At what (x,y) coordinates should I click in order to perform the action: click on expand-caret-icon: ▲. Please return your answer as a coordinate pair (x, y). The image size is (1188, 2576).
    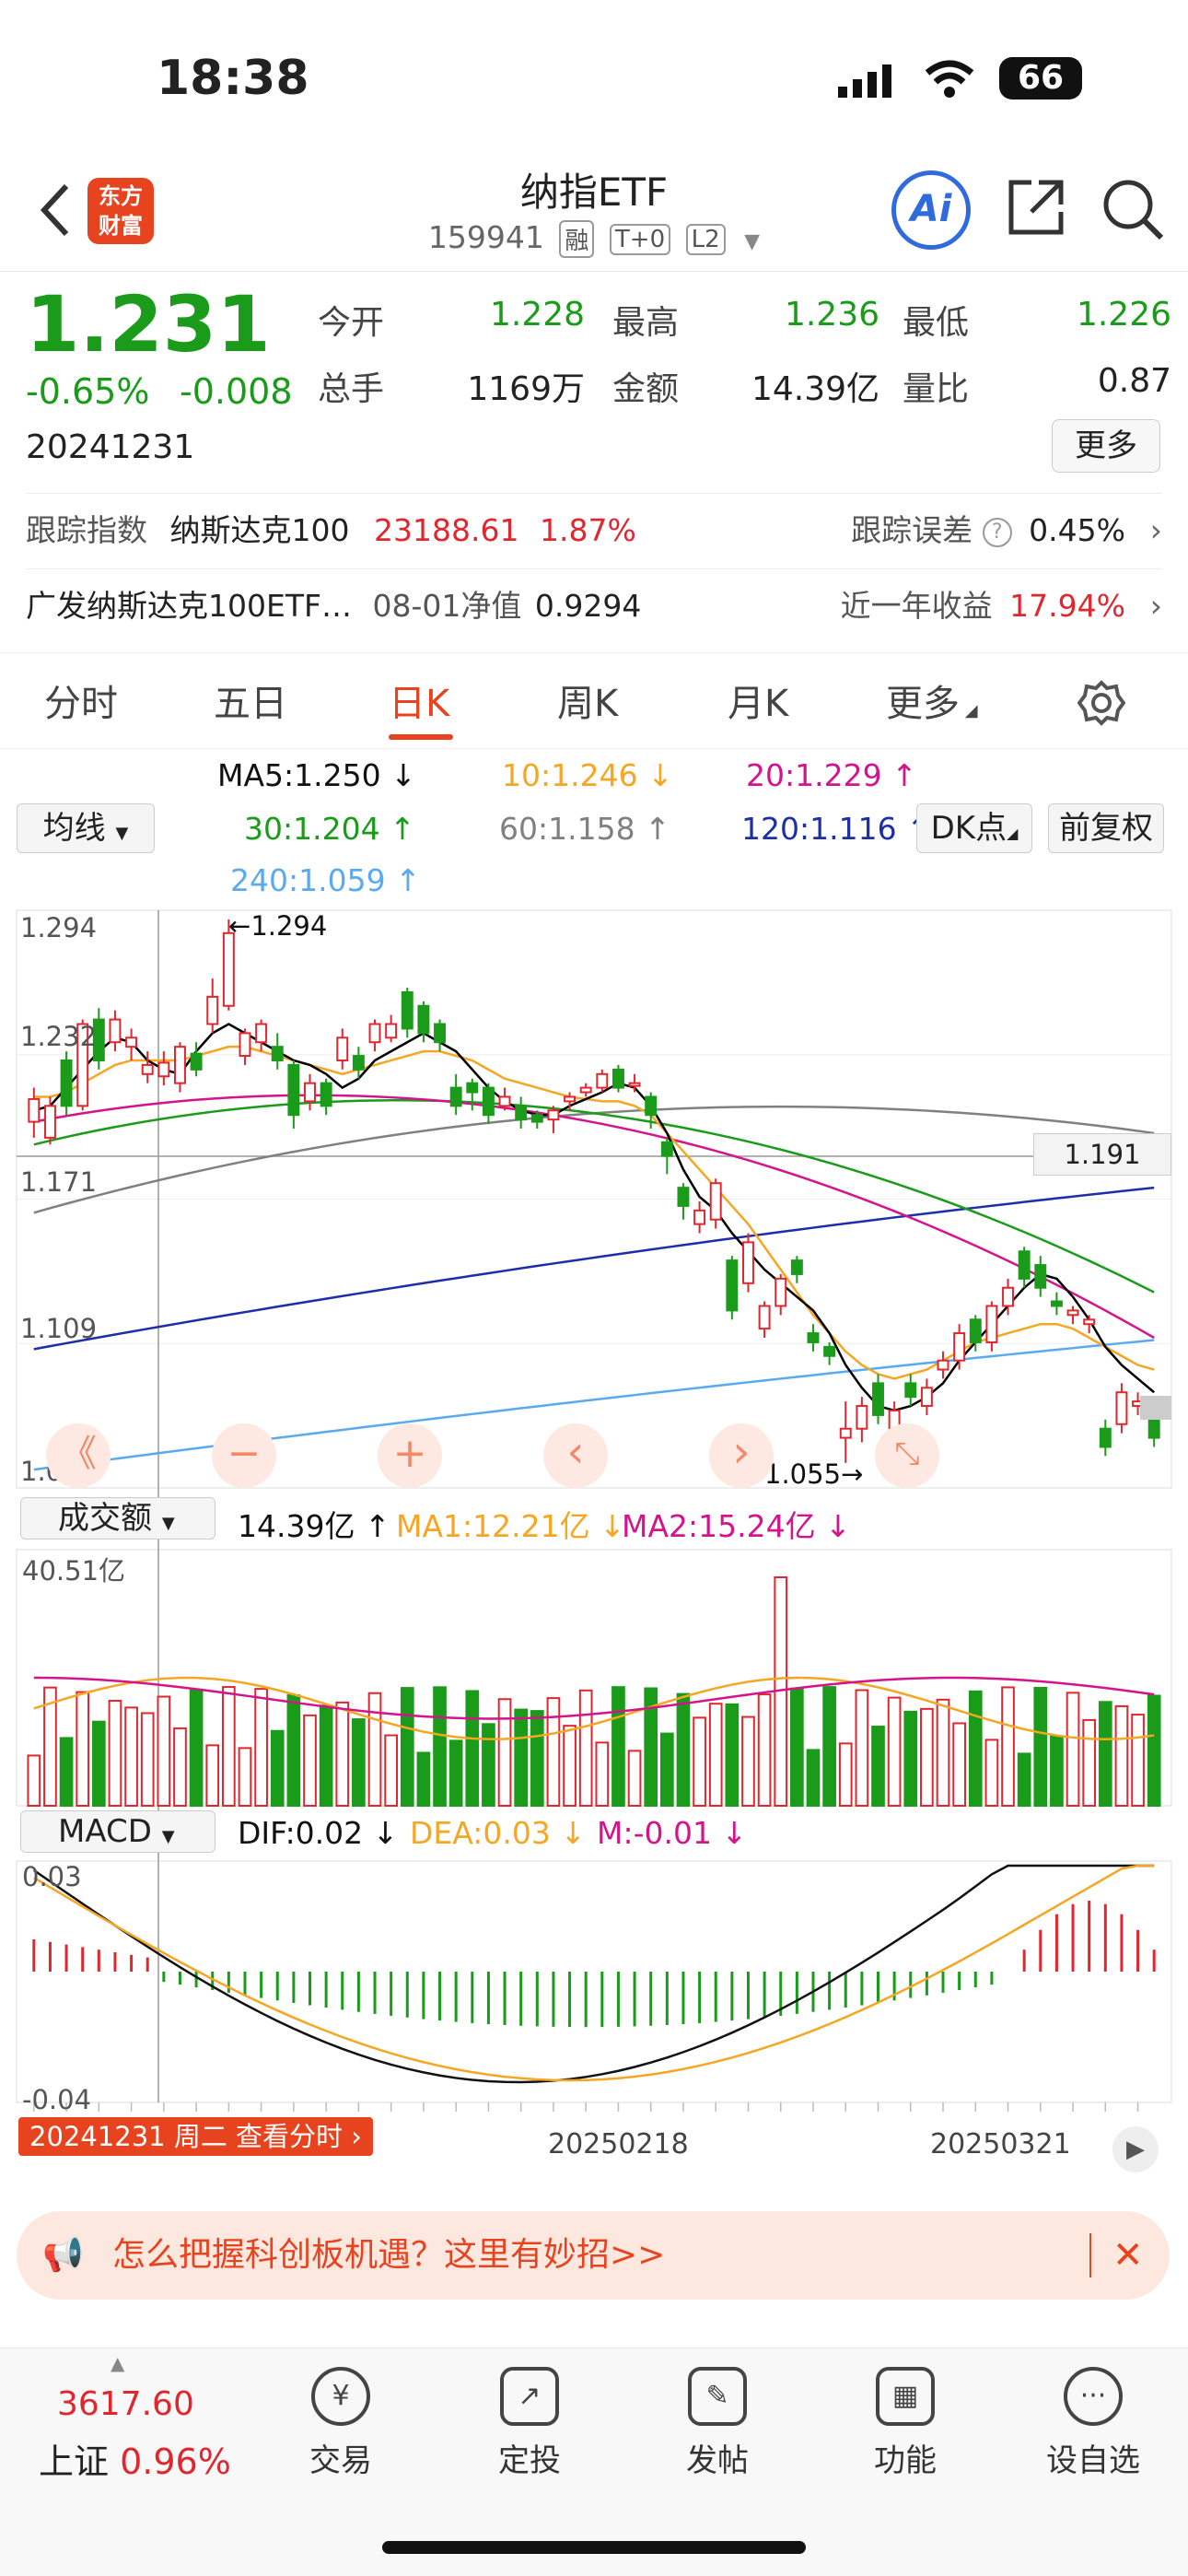
    Looking at the image, I should click on (117, 2363).